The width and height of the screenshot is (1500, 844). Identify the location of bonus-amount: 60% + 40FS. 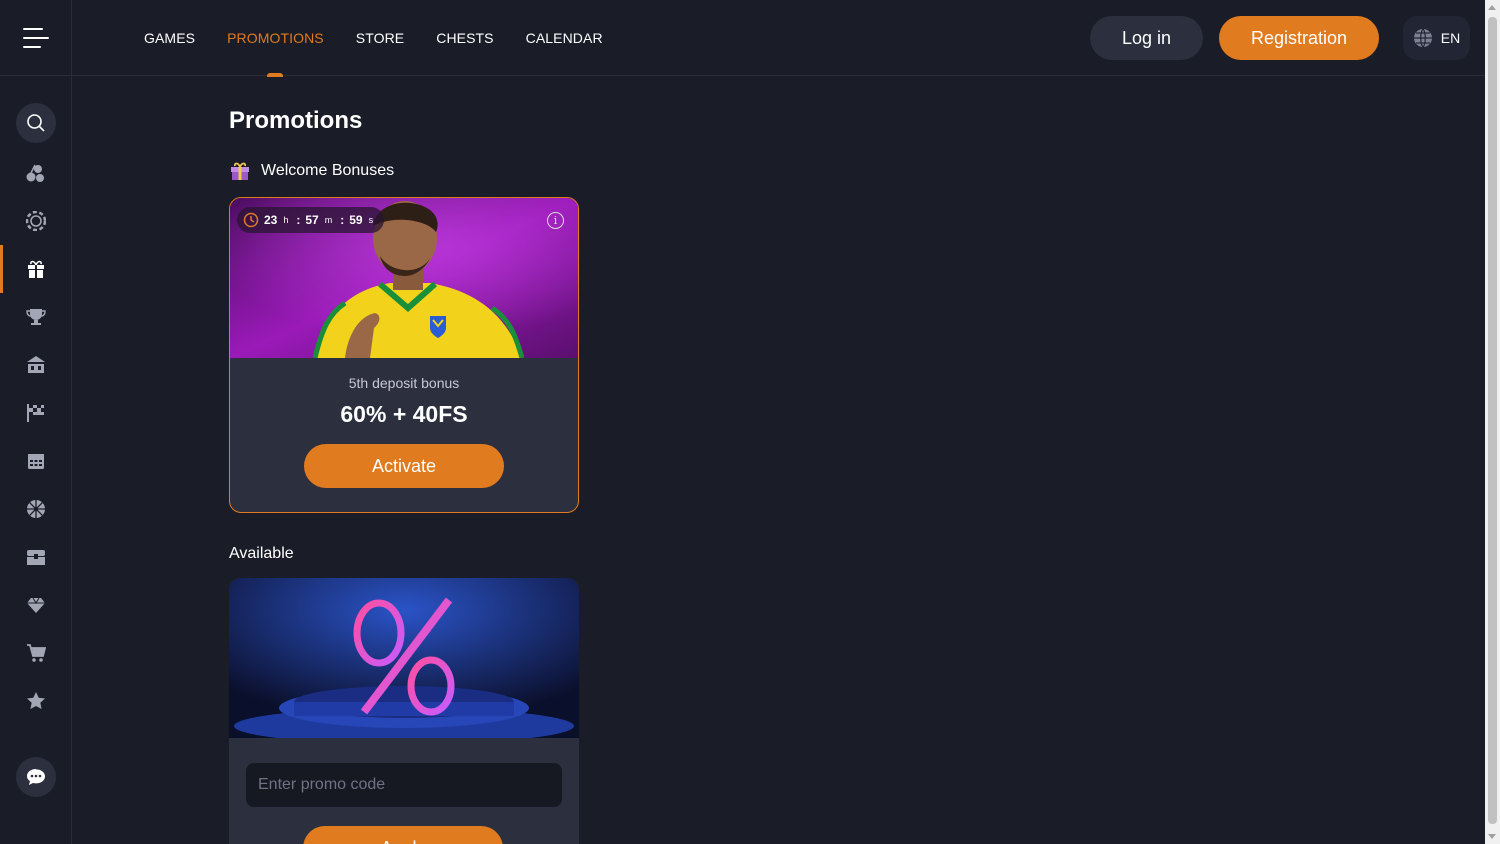
(404, 414).